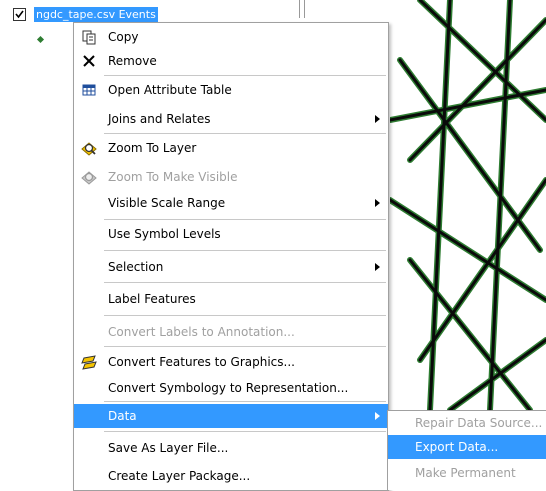 The width and height of the screenshot is (546, 491). What do you see at coordinates (231, 234) in the screenshot?
I see `menu-item-use-symbol-levels: Use Symbol Levels` at bounding box center [231, 234].